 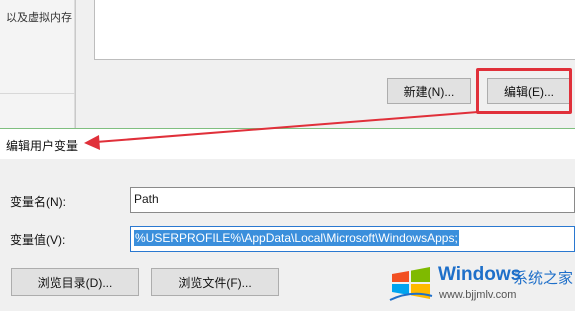 I want to click on background-window-text: 以及虚拟内存, so click(x=39, y=18).